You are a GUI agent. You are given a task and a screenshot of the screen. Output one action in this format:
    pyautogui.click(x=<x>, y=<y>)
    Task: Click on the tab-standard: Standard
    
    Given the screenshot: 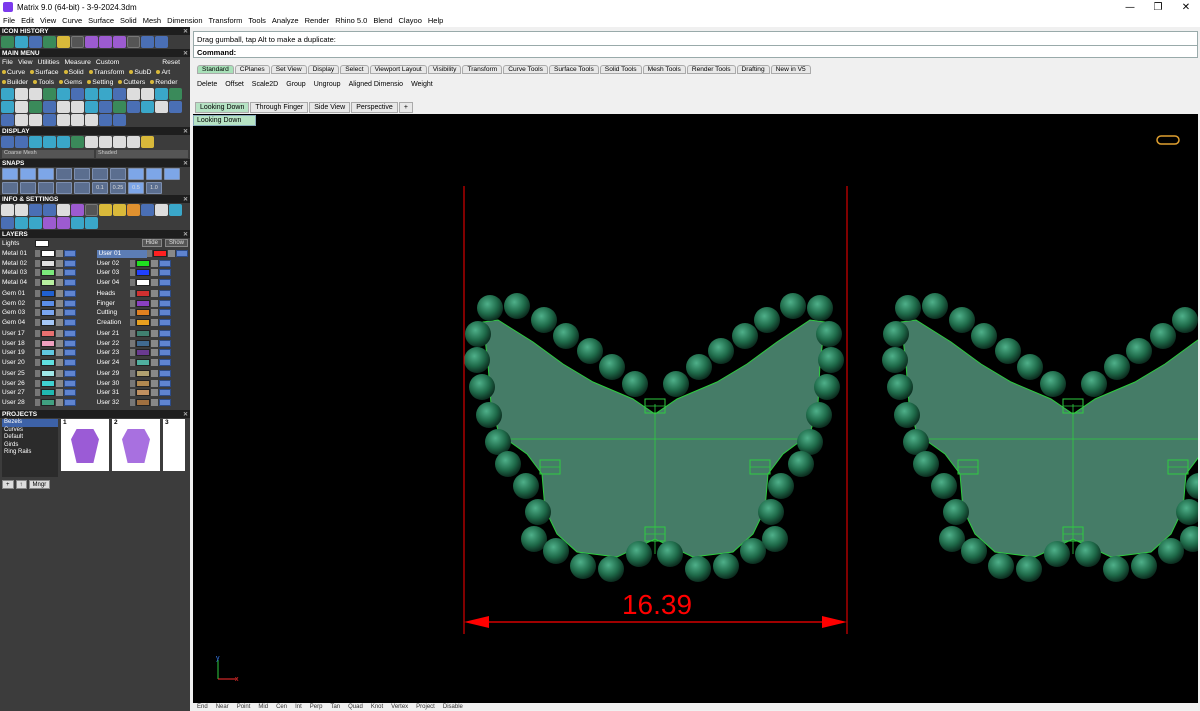 What is the action you would take?
    pyautogui.click(x=215, y=69)
    